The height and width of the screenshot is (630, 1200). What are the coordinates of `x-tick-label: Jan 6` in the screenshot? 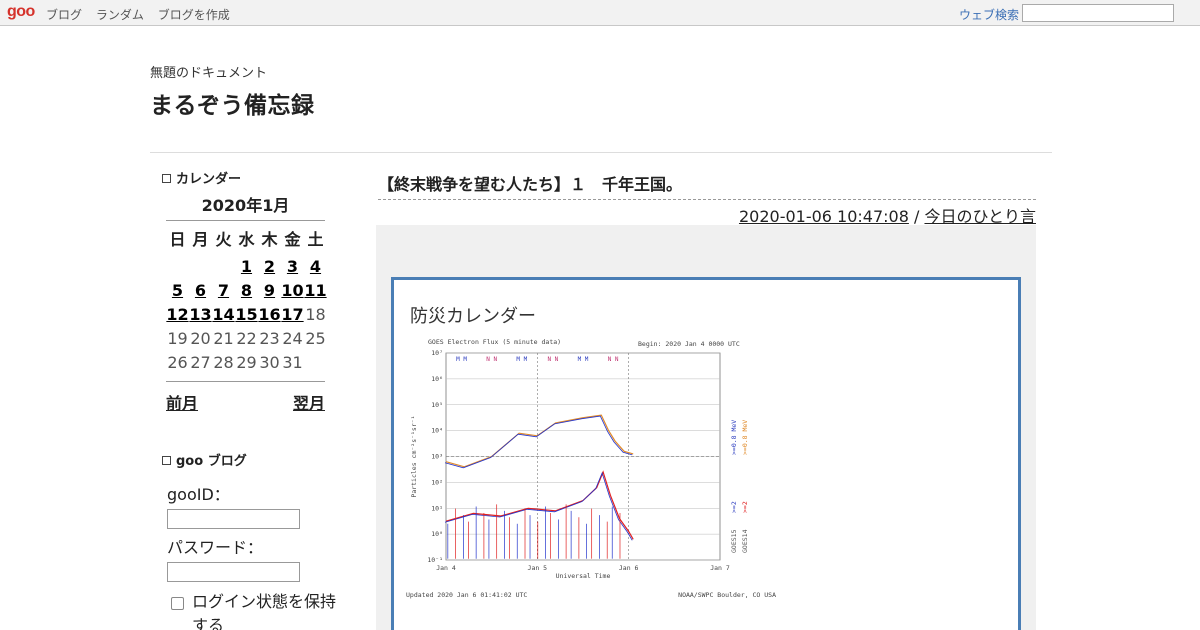 It's located at (629, 568).